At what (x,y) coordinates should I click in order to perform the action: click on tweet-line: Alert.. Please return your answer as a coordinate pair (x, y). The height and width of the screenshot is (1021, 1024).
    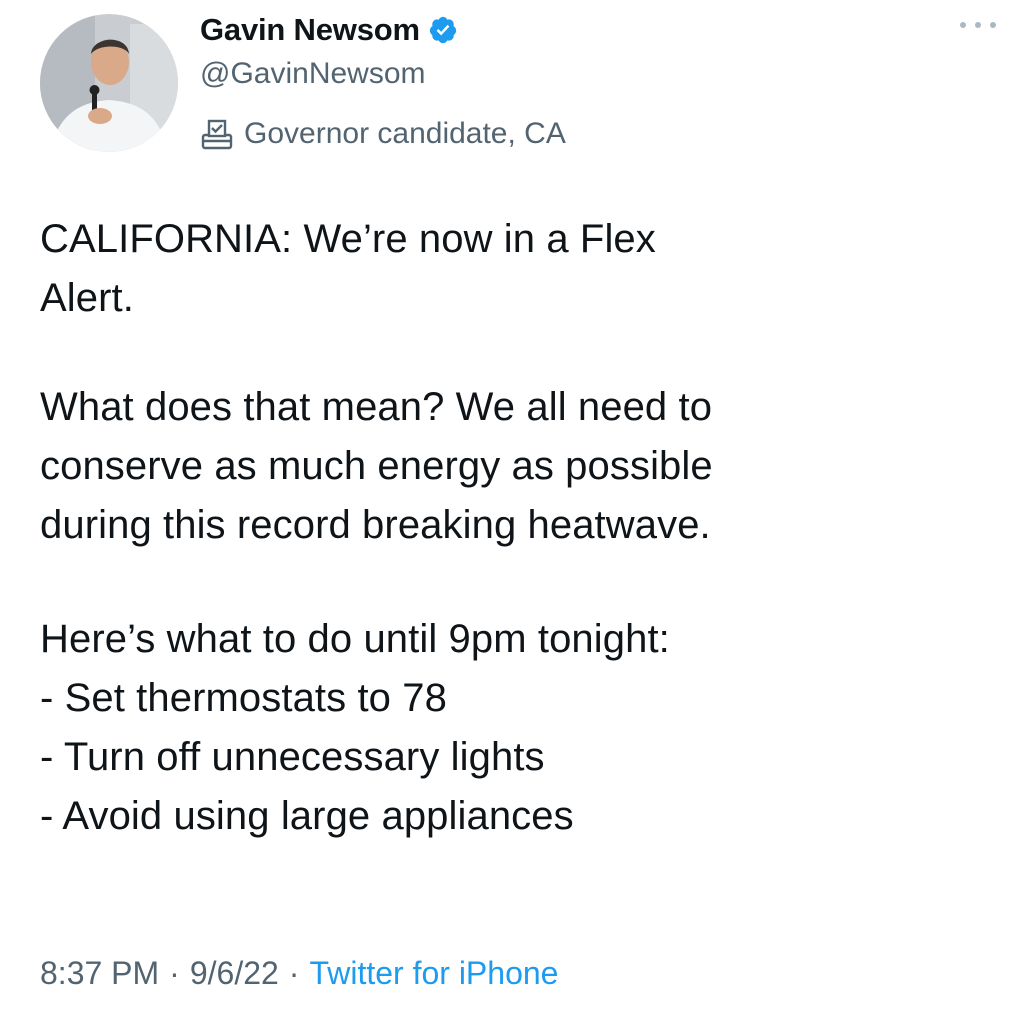
    Looking at the image, I should click on (87, 298).